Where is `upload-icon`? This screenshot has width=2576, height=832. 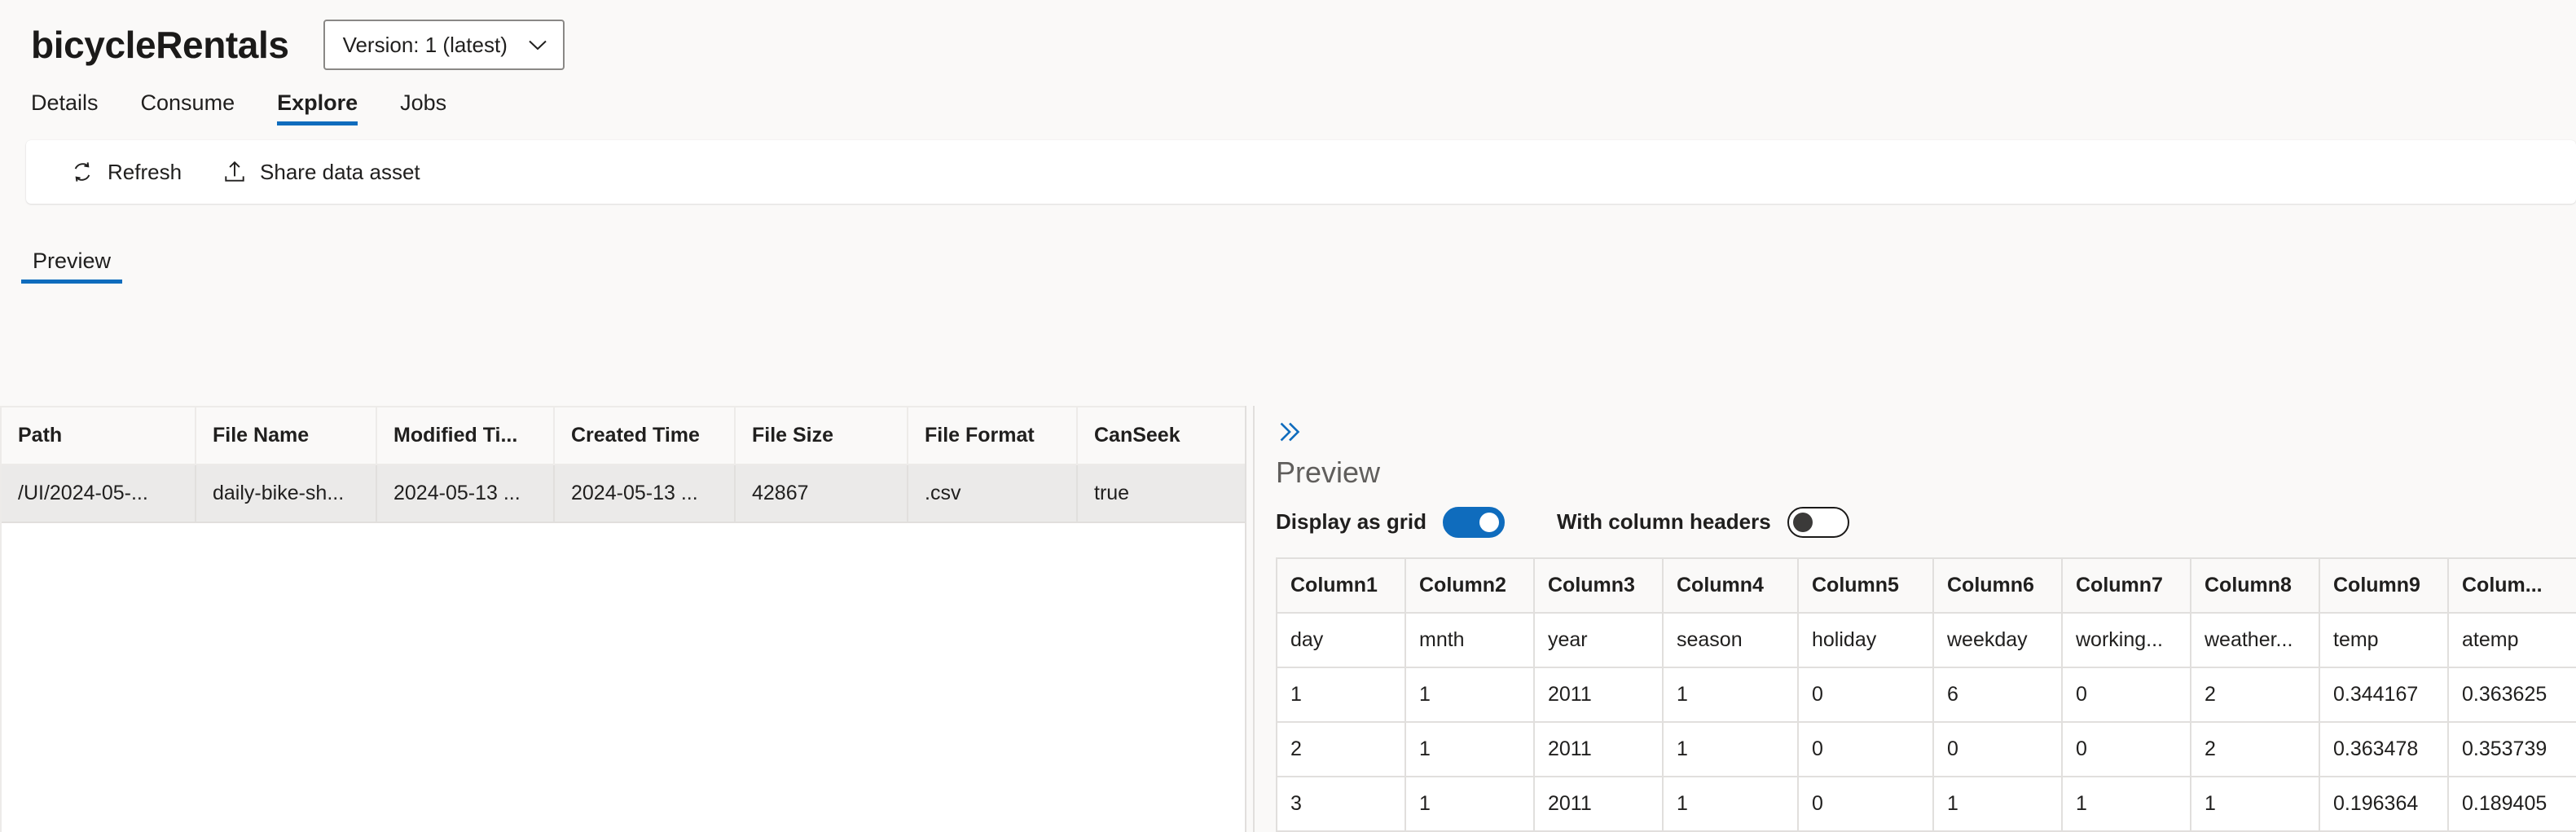
upload-icon is located at coordinates (234, 172).